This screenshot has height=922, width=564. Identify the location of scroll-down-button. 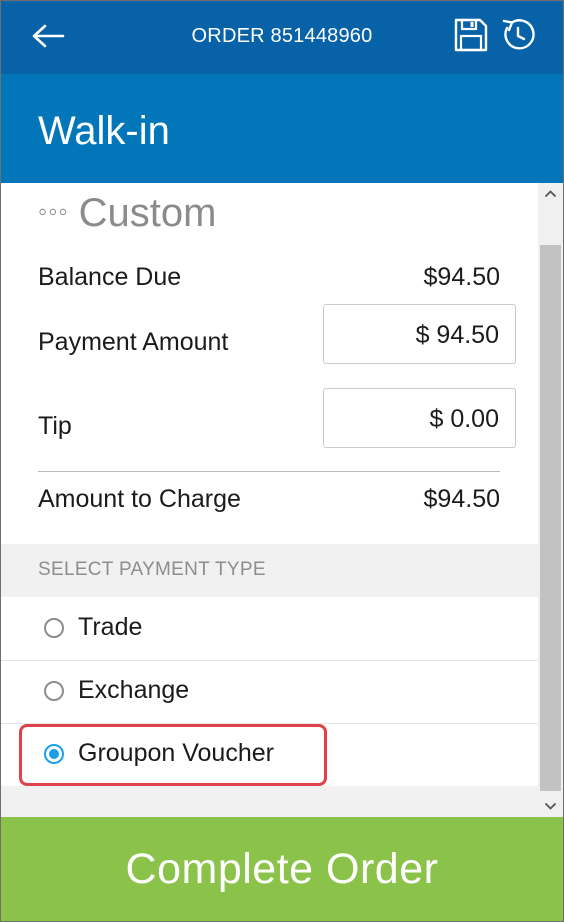
(550, 806).